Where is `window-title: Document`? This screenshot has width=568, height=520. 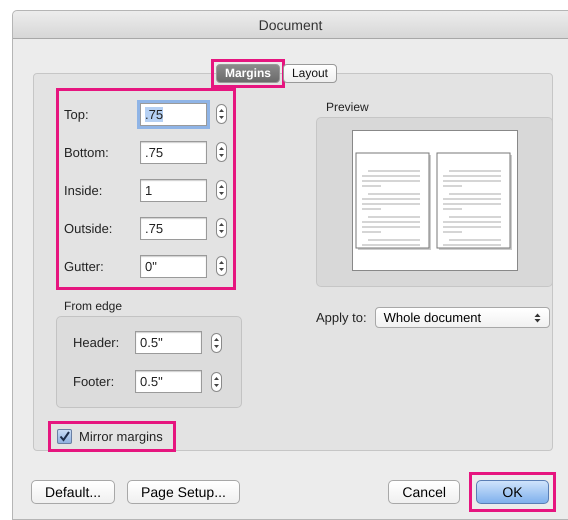
window-title: Document is located at coordinates (290, 24).